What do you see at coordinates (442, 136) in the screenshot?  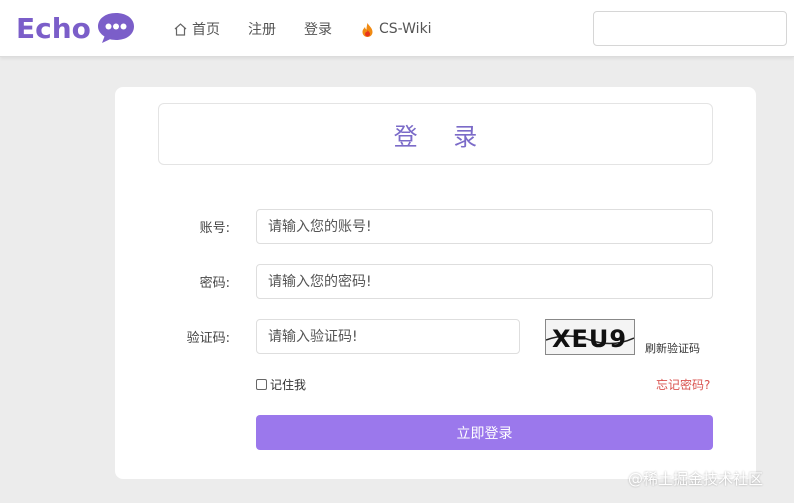 I see `page-title: 登 录` at bounding box center [442, 136].